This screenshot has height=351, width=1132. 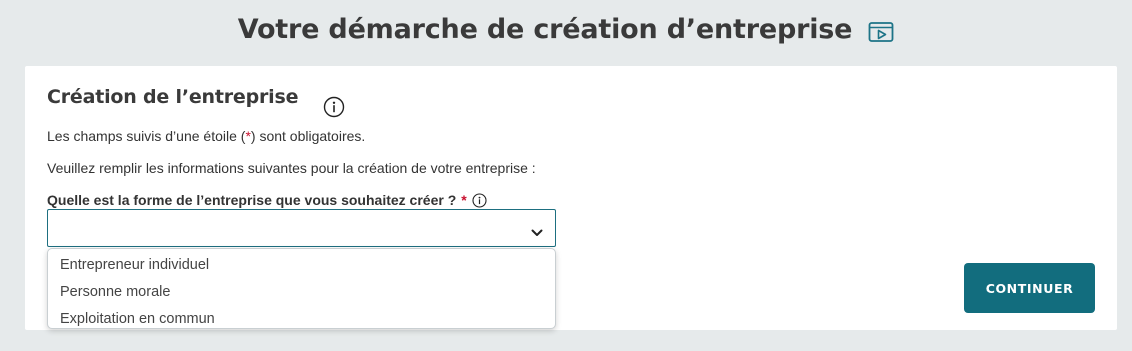 What do you see at coordinates (301, 292) in the screenshot?
I see `option-personne-morale: Personne morale` at bounding box center [301, 292].